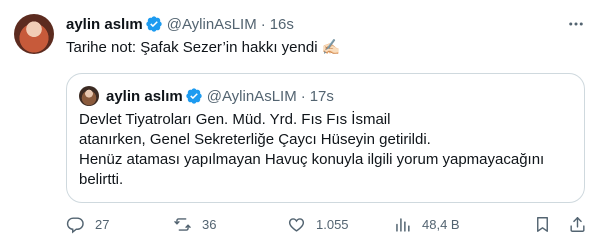  I want to click on tweet-header: aylin aslım @AylinAsLIM · 16s, so click(180, 24).